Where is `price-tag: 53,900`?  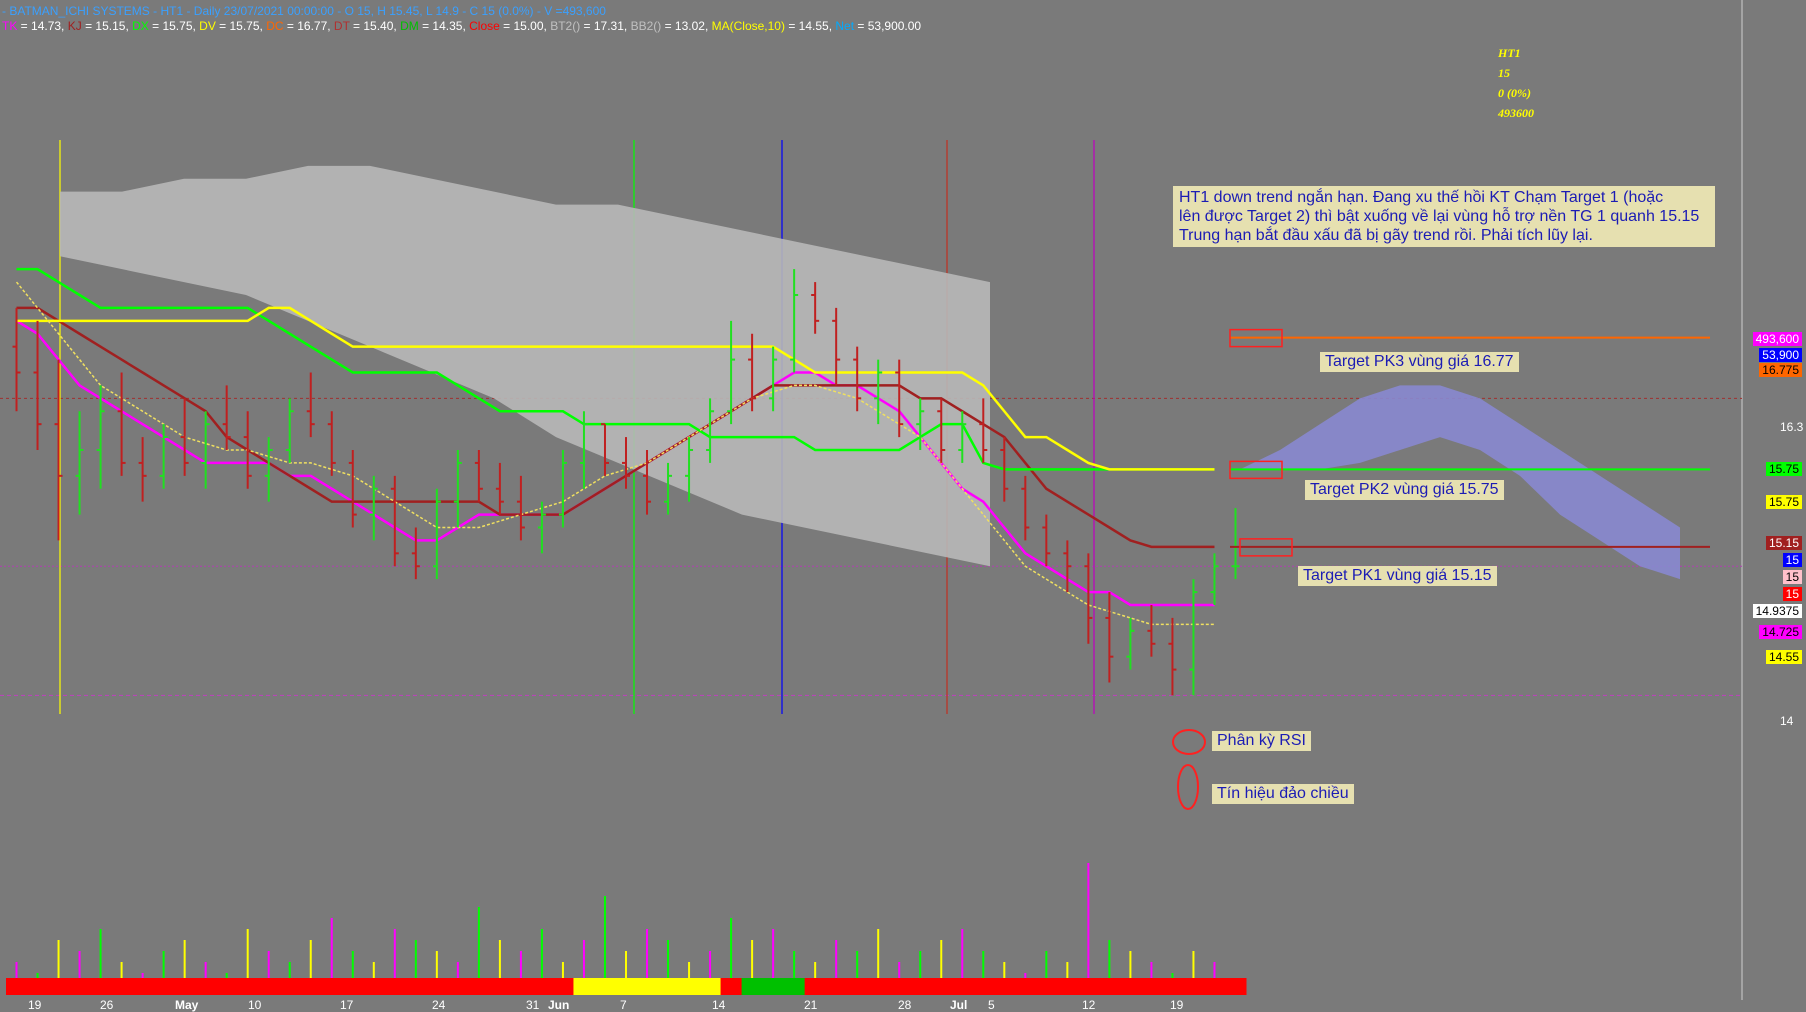
price-tag: 53,900 is located at coordinates (1780, 355).